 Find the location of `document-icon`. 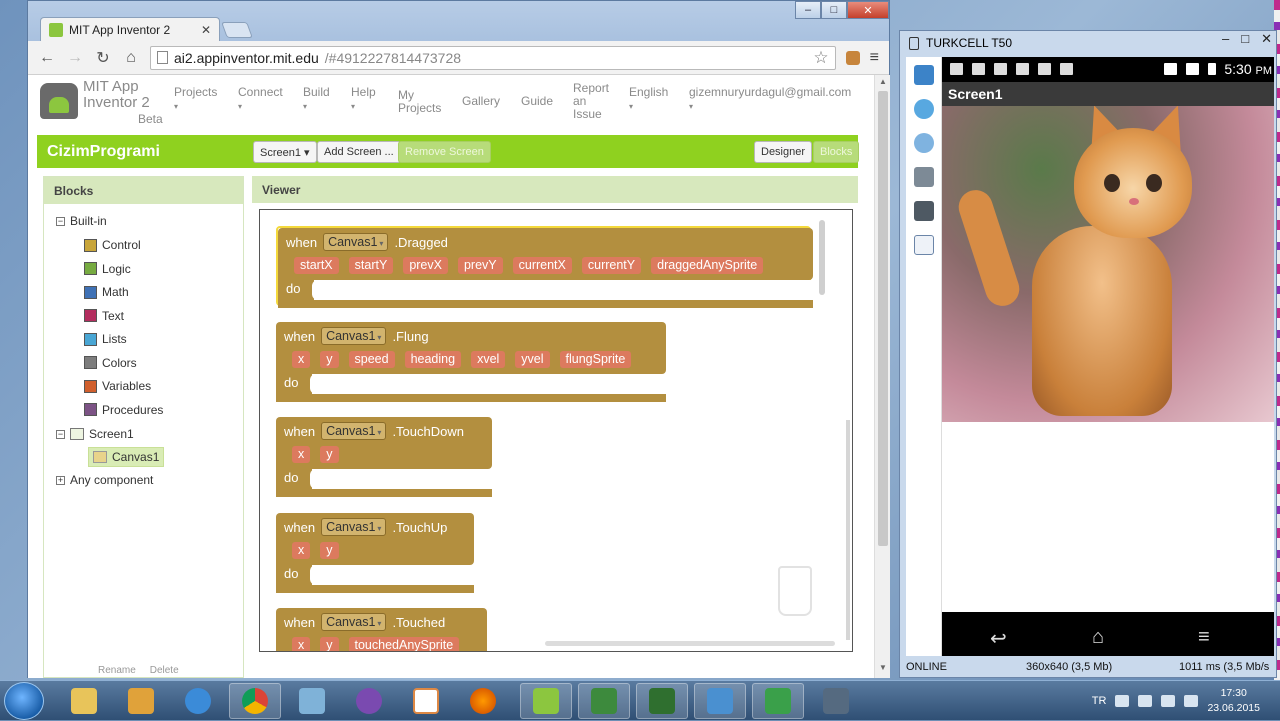

document-icon is located at coordinates (924, 245).